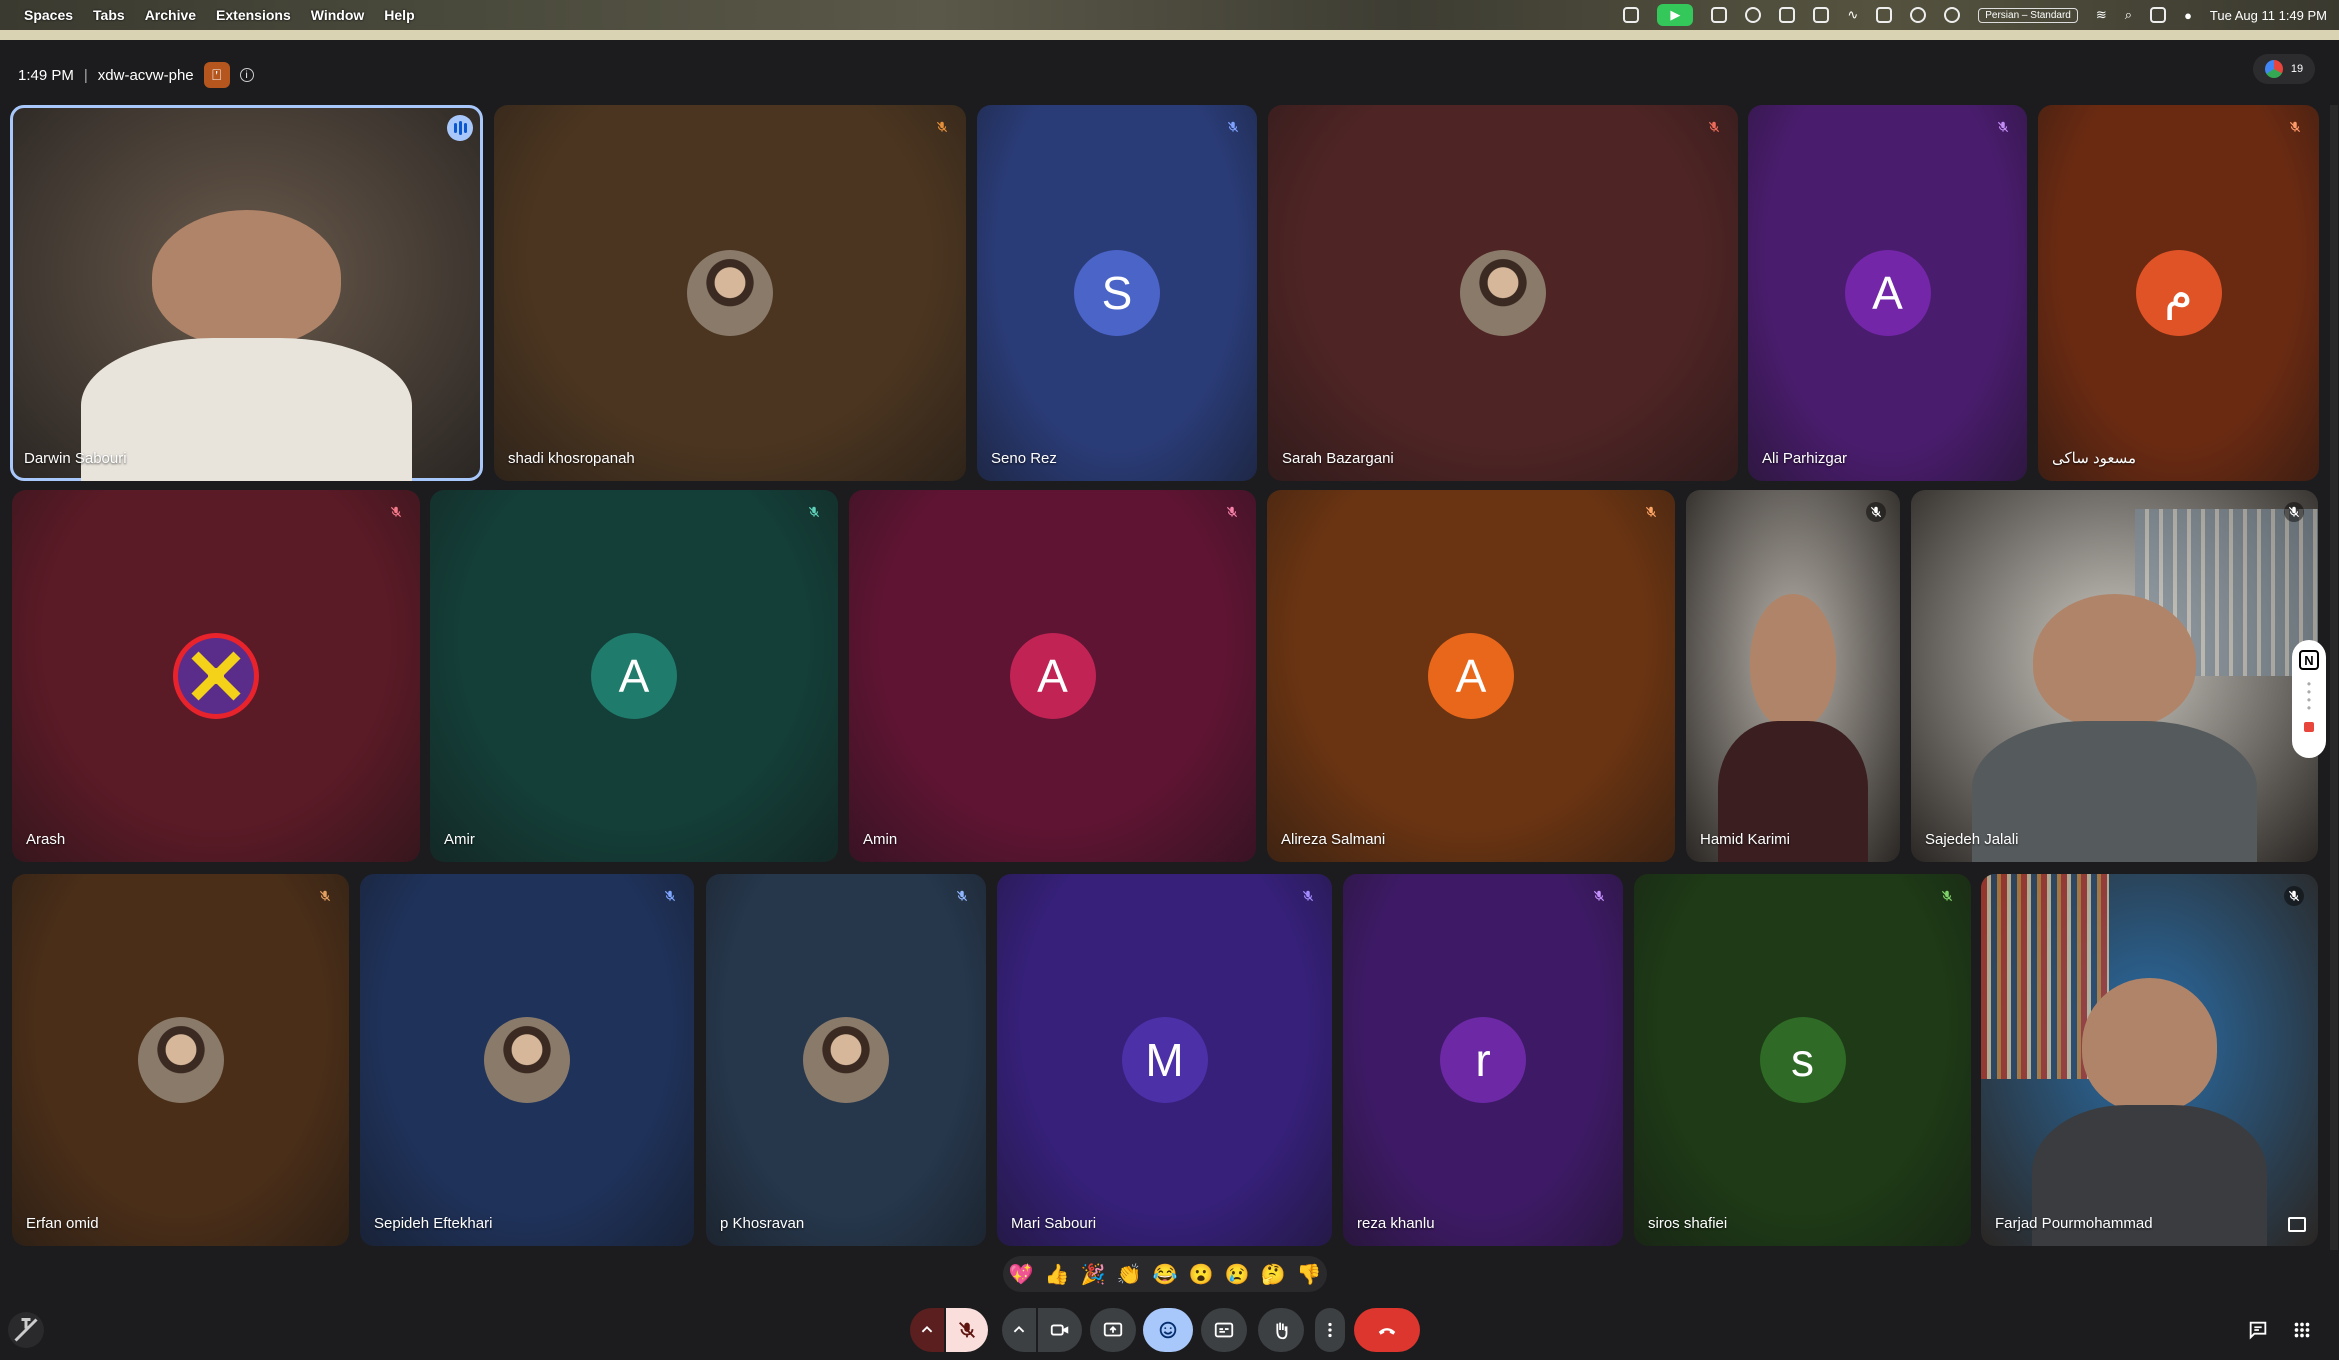 This screenshot has width=2339, height=1360. I want to click on siri-icon: ●, so click(2188, 15).